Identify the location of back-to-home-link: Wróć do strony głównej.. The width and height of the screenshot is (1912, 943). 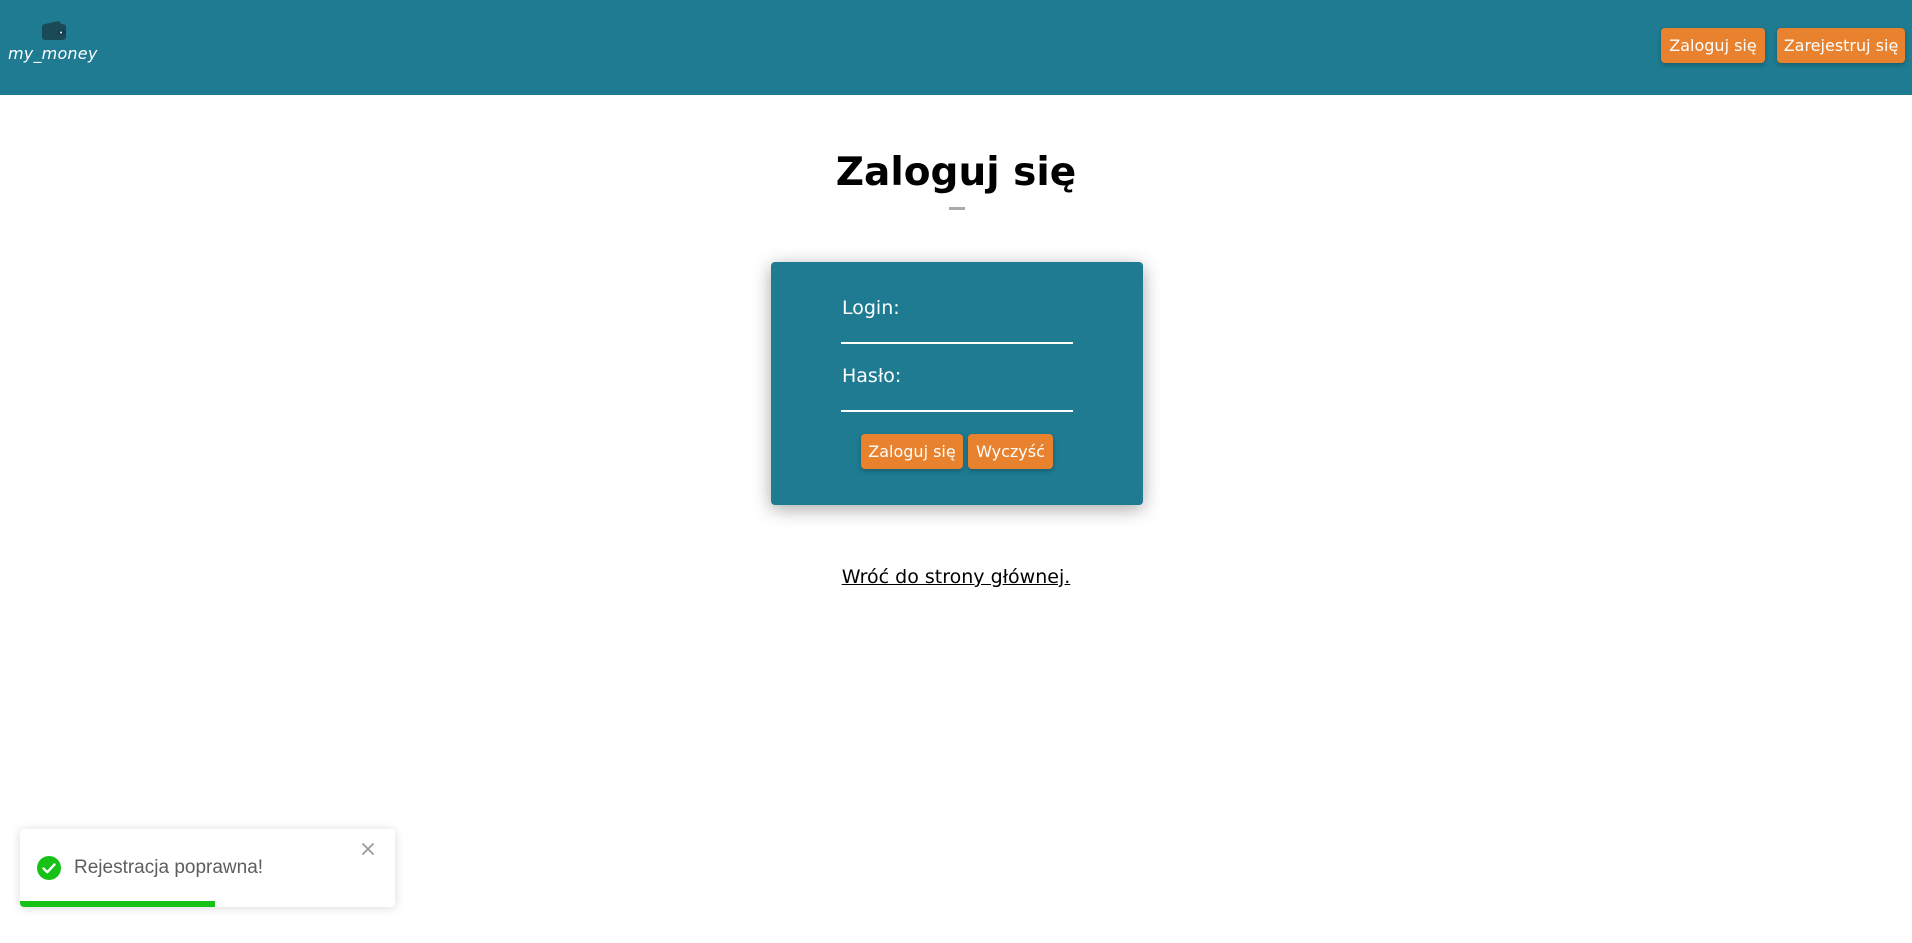
(956, 577).